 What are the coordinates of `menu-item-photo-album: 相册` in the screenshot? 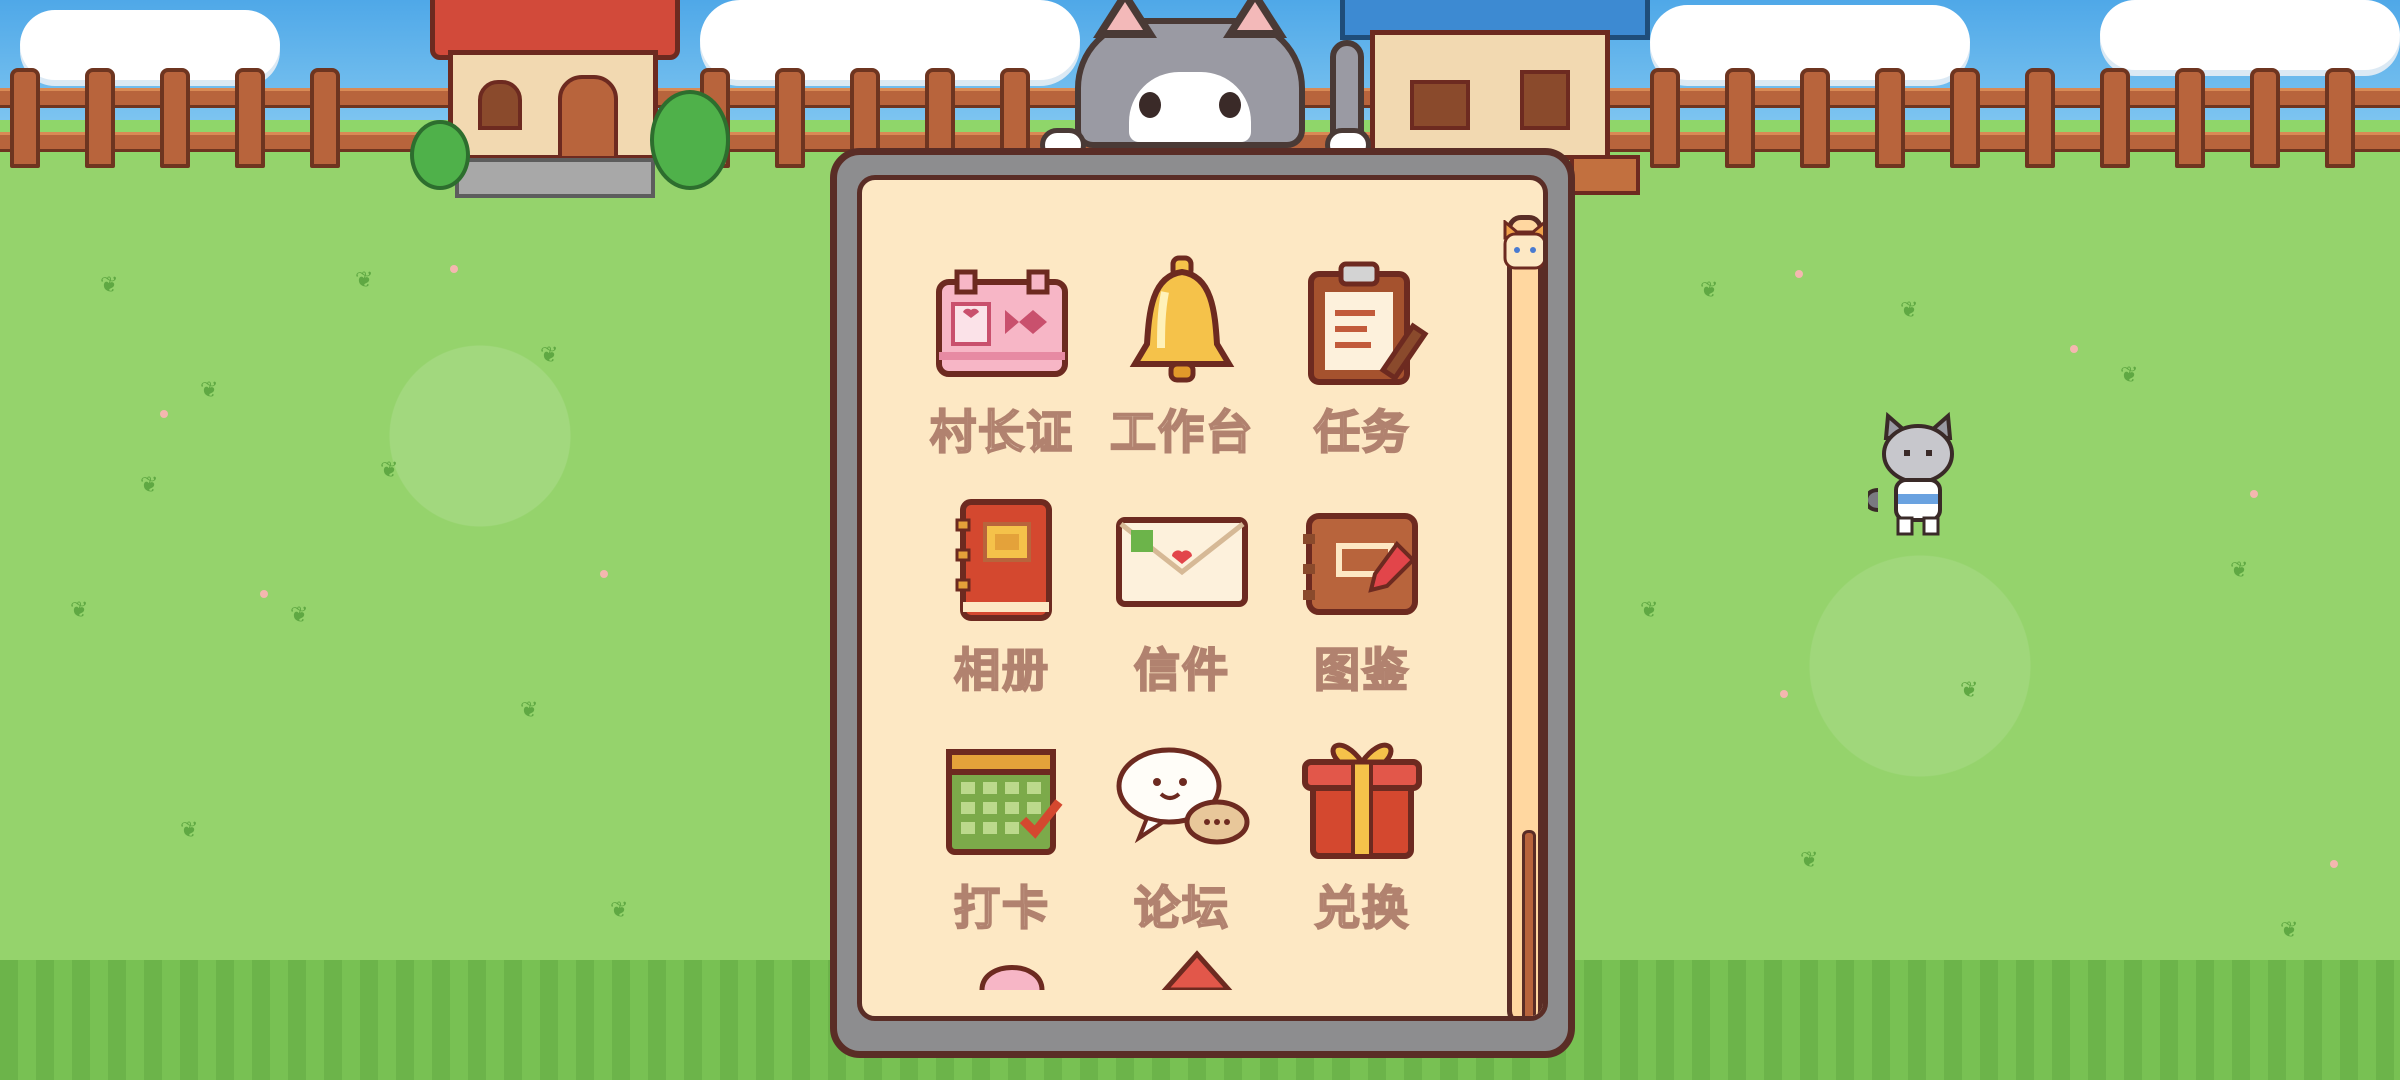 It's located at (1002, 595).